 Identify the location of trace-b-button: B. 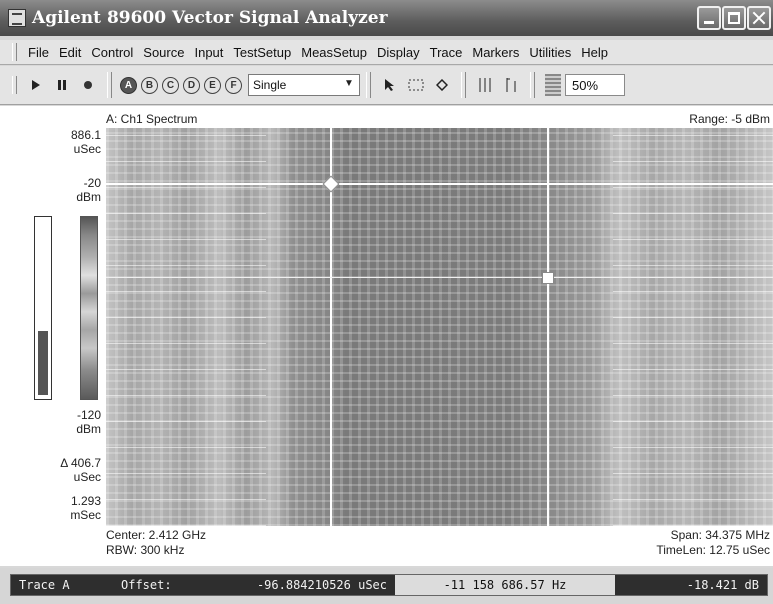
(149, 85).